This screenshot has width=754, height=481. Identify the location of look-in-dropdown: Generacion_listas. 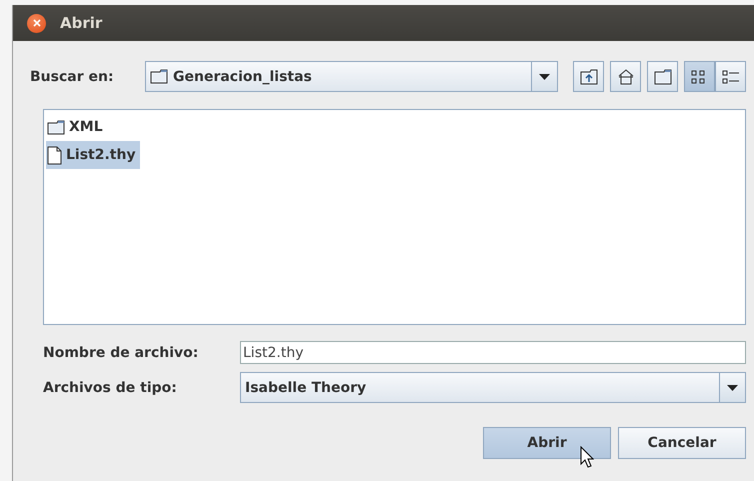
(351, 76).